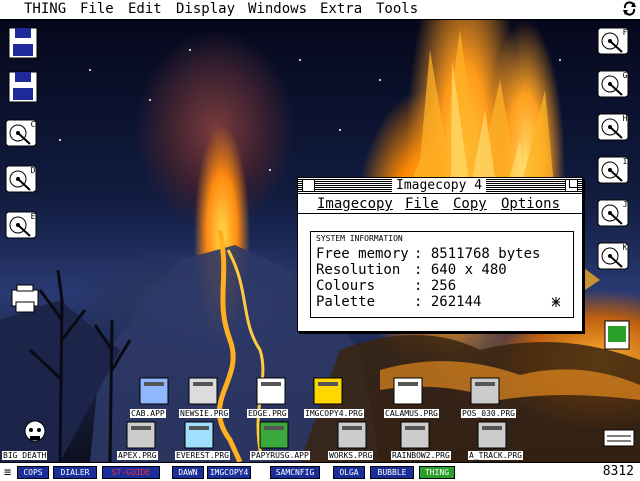  Describe the element at coordinates (33, 216) in the screenshot. I see `drive-letter: E` at that location.